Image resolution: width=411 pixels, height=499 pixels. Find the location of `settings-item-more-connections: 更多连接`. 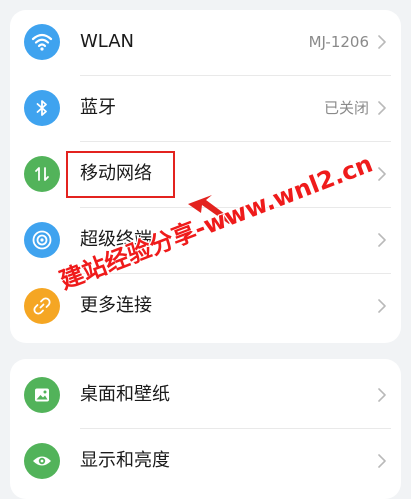

settings-item-more-connections: 更多连接 is located at coordinates (205, 306).